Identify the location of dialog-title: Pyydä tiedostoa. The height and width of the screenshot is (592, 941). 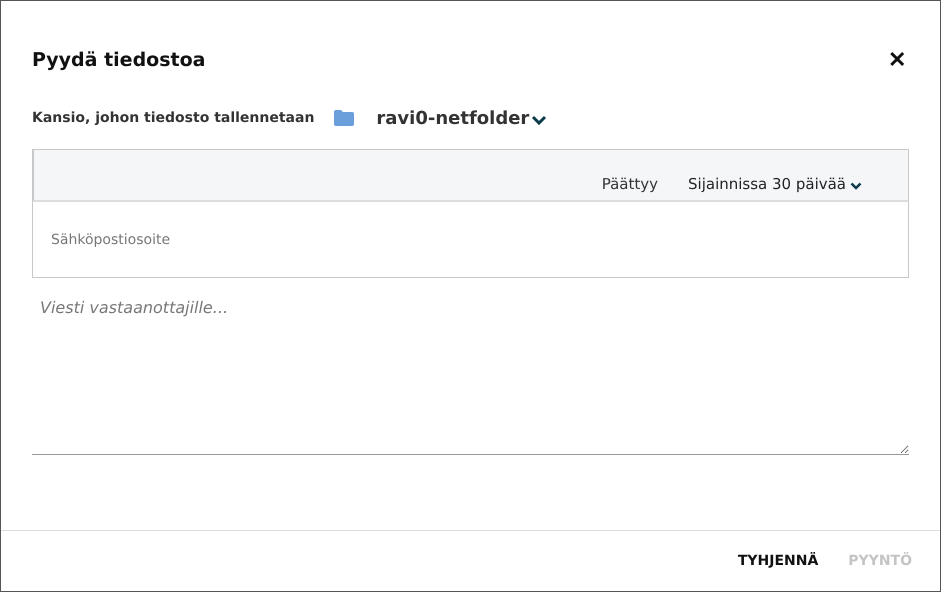
(119, 60).